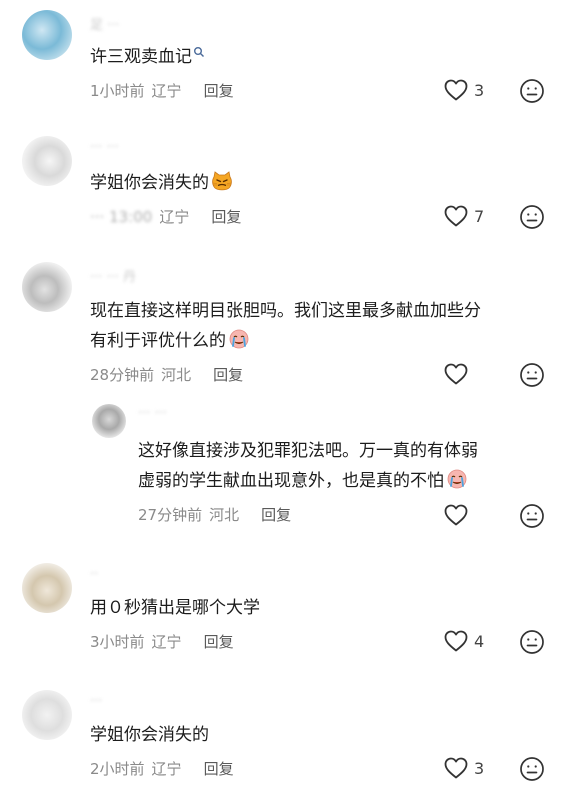 The width and height of the screenshot is (567, 800). I want to click on comment-text-line: 用０秒猜出是哪个大学, so click(175, 608).